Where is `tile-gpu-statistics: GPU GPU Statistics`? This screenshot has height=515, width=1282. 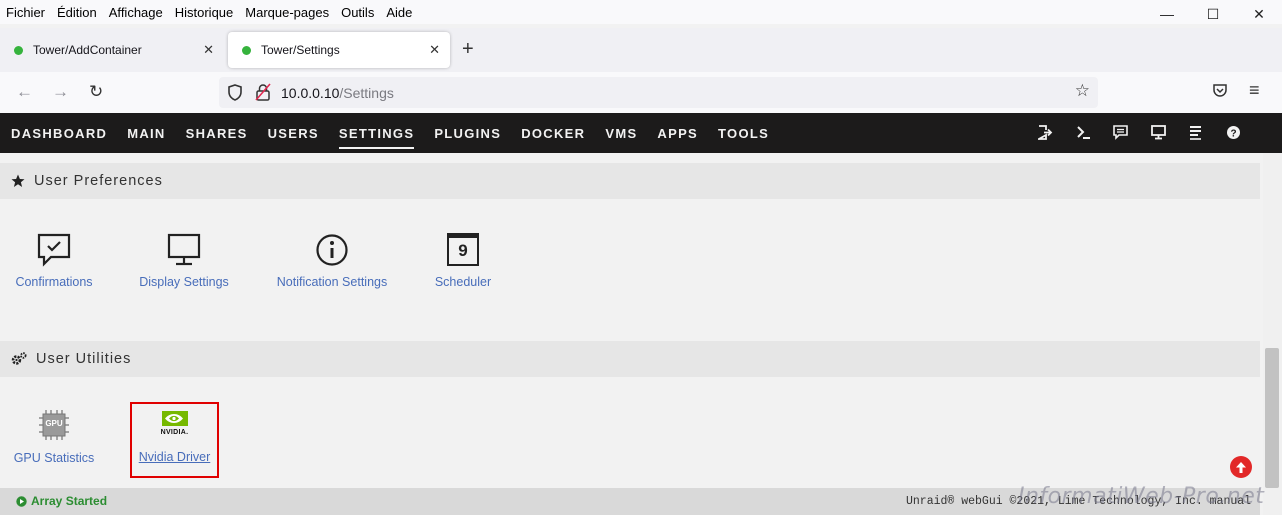
tile-gpu-statistics: GPU GPU Statistics is located at coordinates (54, 437).